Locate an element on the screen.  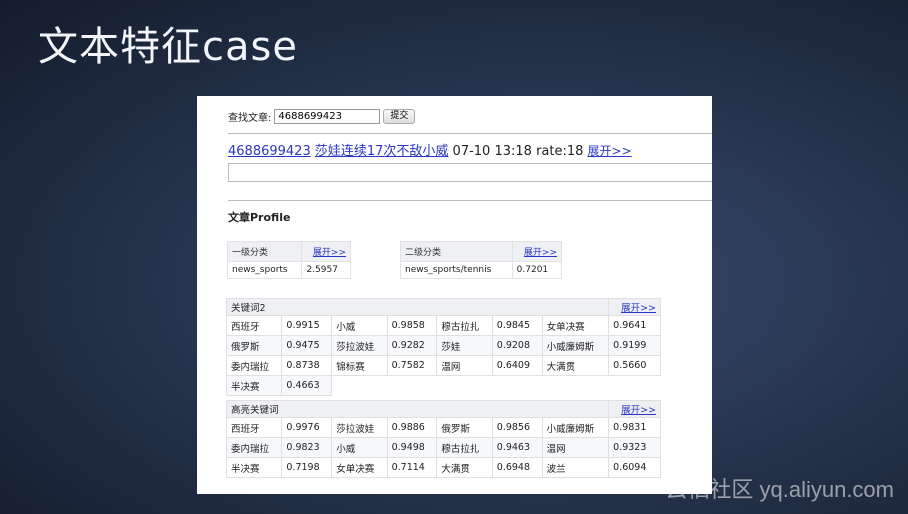
keyword-term: 波兰 is located at coordinates (575, 467).